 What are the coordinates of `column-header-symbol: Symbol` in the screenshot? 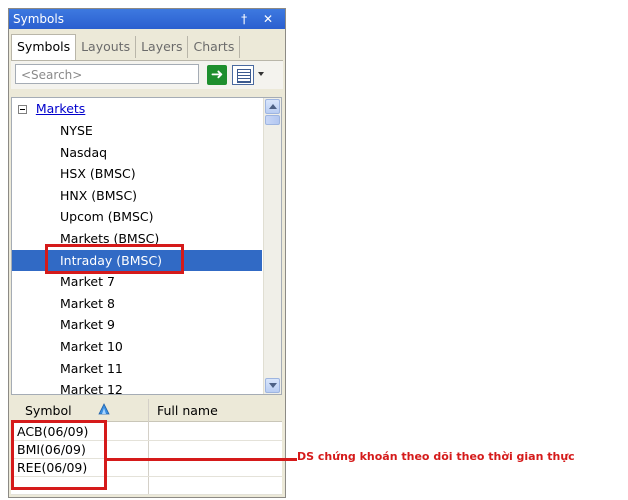 It's located at (48, 410).